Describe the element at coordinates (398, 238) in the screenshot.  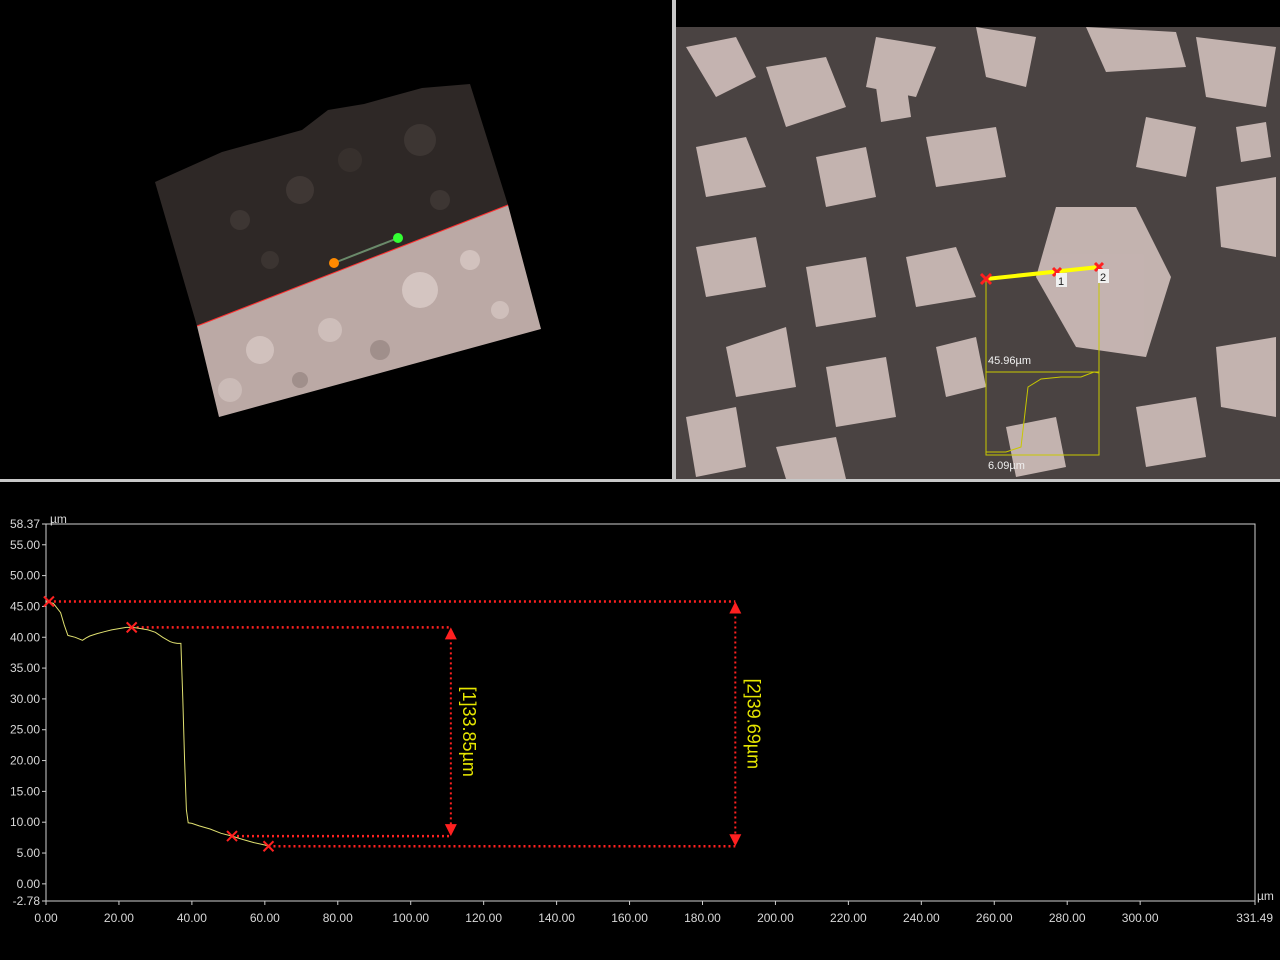
I see `3d-point-b` at that location.